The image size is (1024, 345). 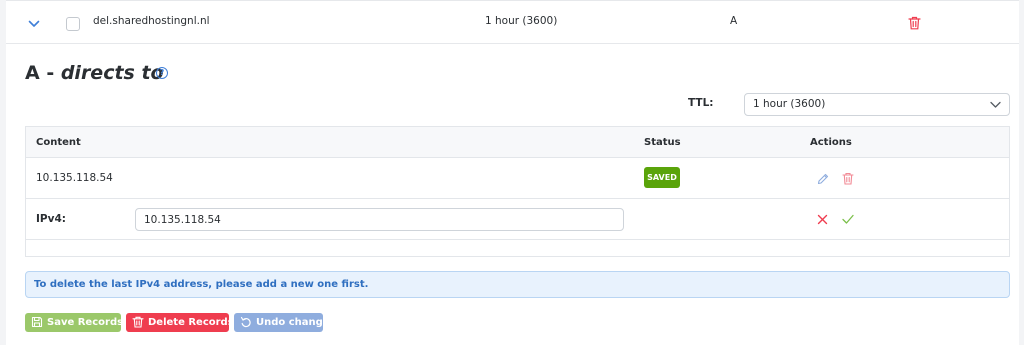 I want to click on check-icon, so click(x=848, y=219).